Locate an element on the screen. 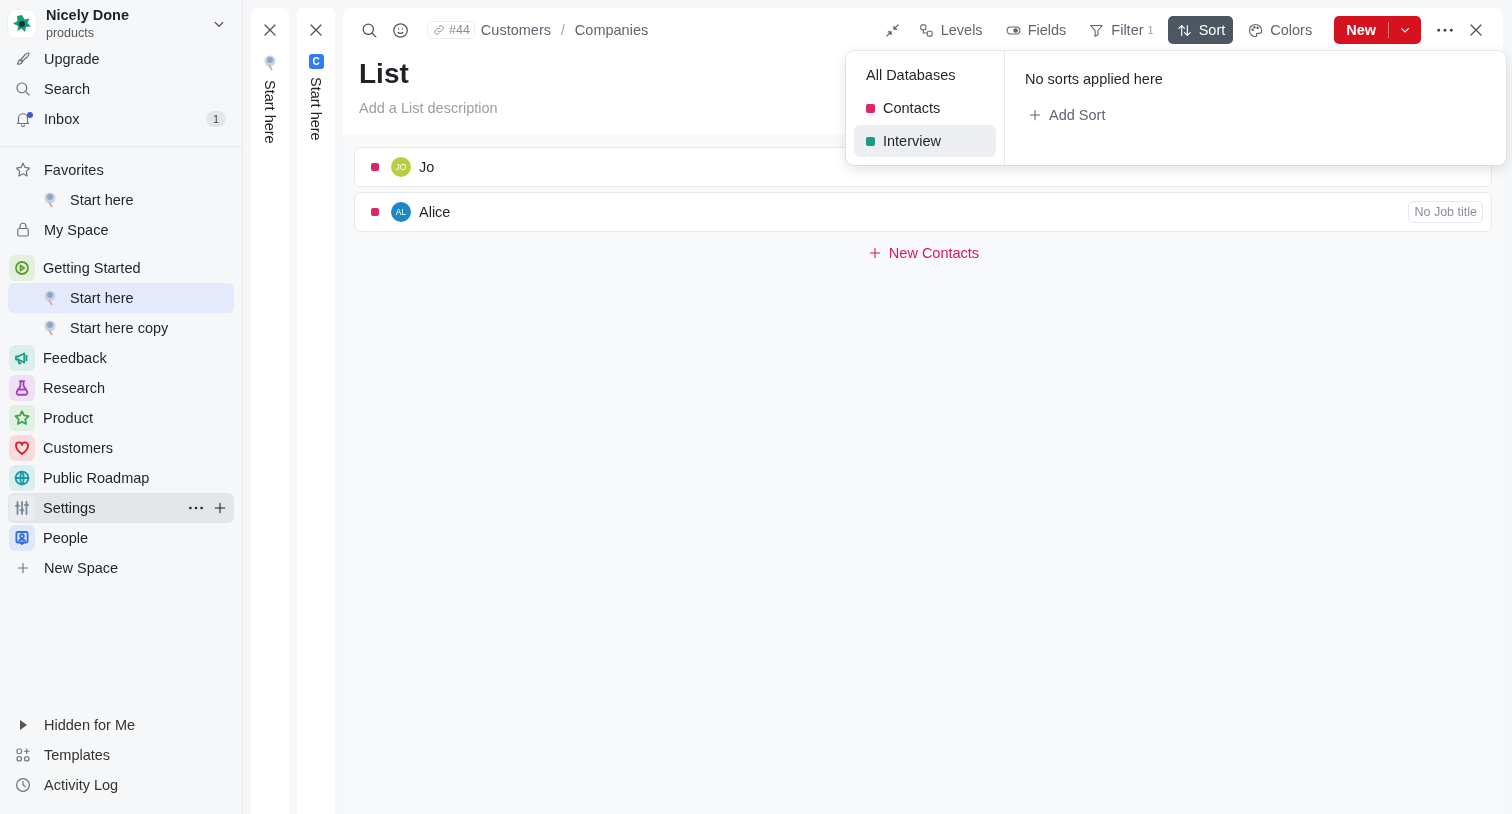 The height and width of the screenshot is (814, 1512). database-item: Interview is located at coordinates (925, 141).